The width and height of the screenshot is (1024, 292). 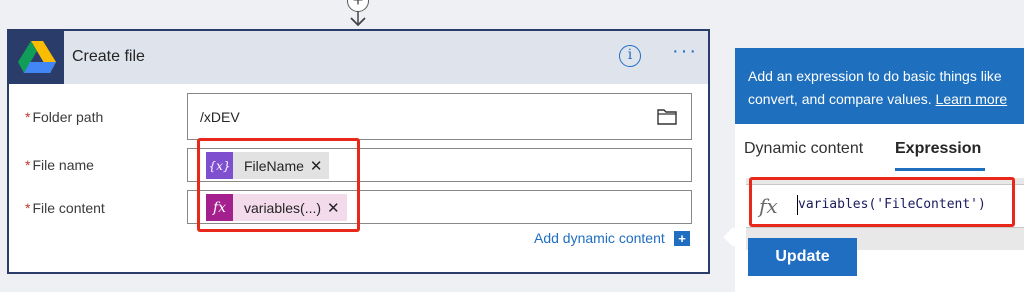 I want to click on card-header: Create file i ···, so click(x=358, y=57).